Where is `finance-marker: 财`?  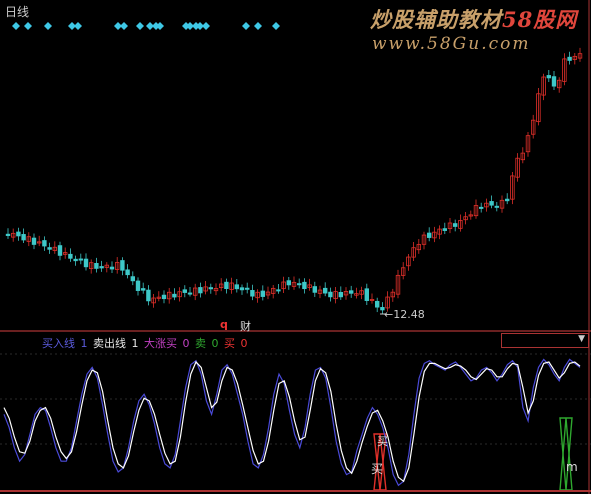 finance-marker: 财 is located at coordinates (245, 326).